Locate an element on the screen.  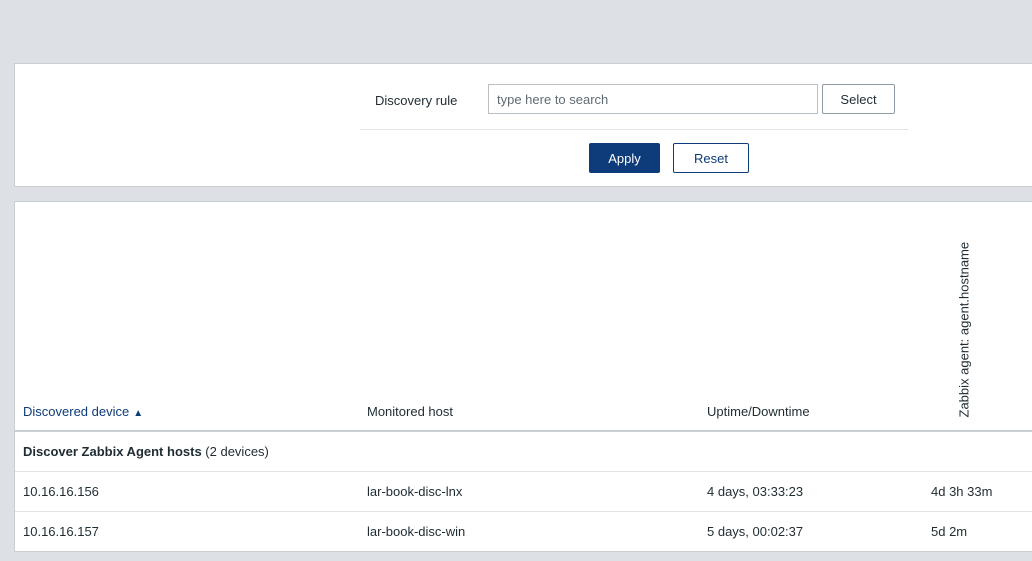
discovery-rule-search-input is located at coordinates (653, 99).